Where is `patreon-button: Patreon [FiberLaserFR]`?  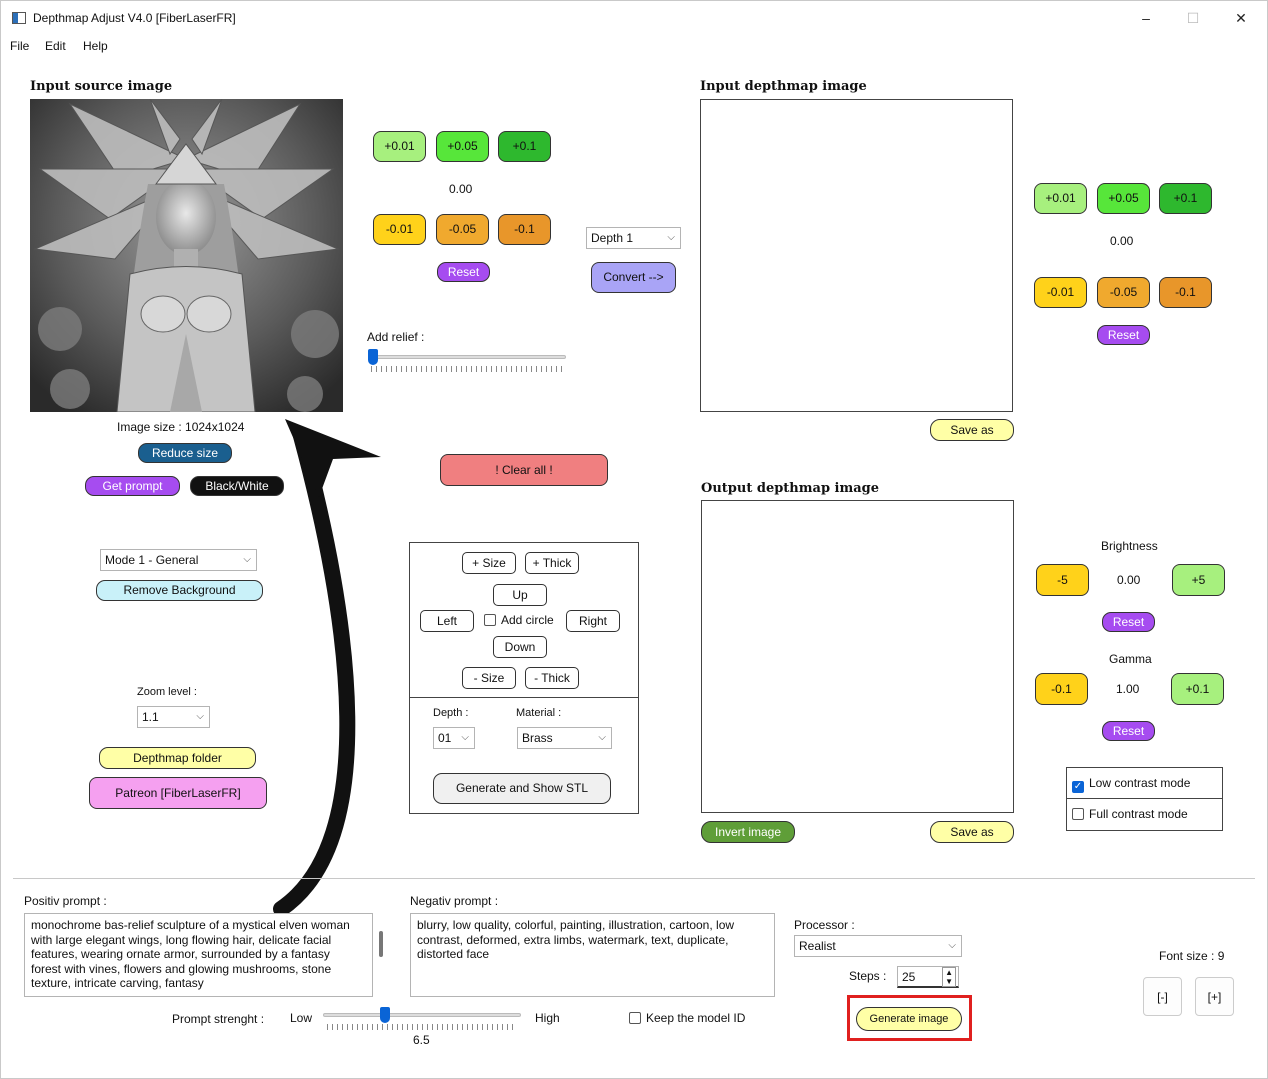 patreon-button: Patreon [FiberLaserFR] is located at coordinates (178, 793).